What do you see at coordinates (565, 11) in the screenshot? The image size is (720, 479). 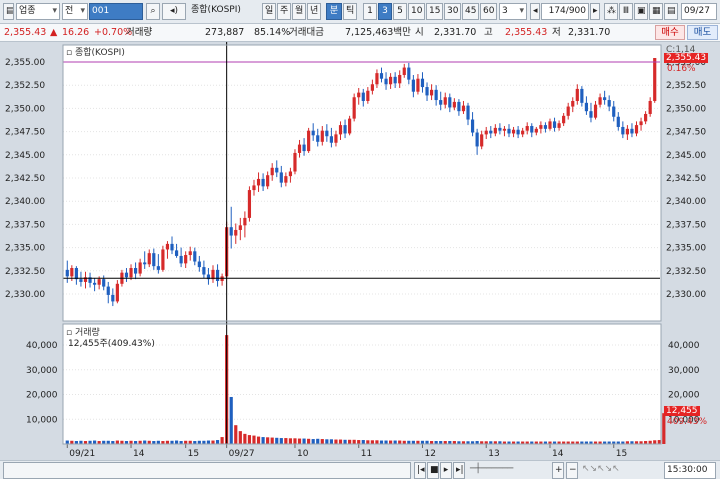 I see `count-field: 174/900` at bounding box center [565, 11].